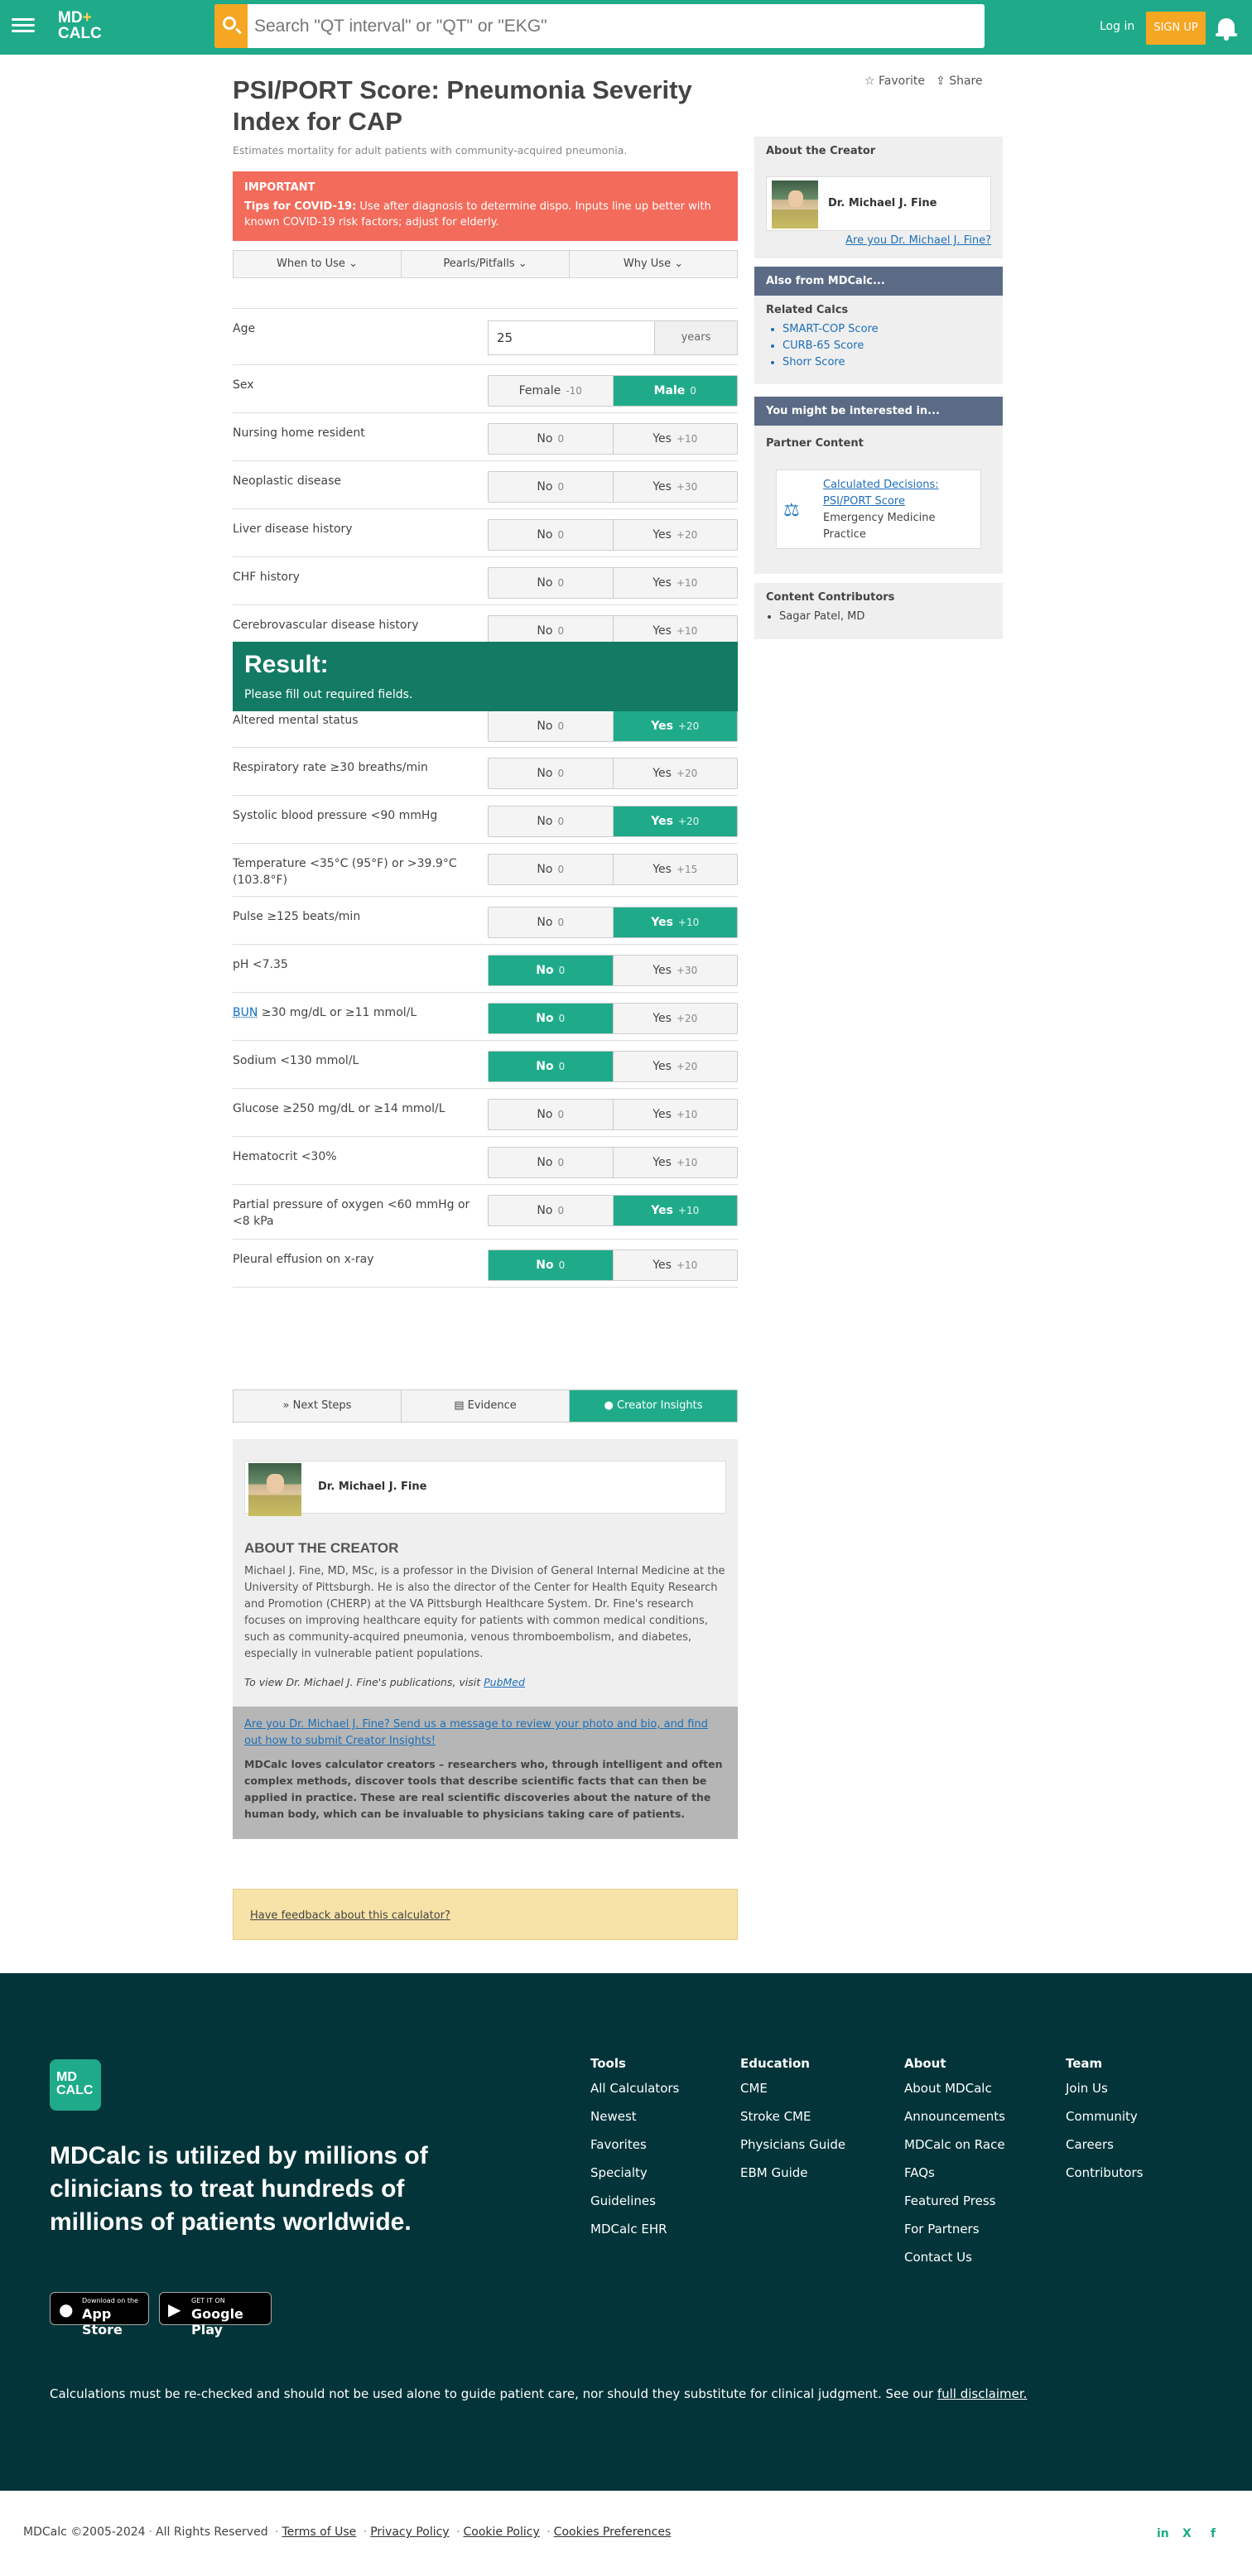 This screenshot has height=2576, width=1252. Describe the element at coordinates (1213, 2533) in the screenshot. I see `facebook-icon: f` at that location.